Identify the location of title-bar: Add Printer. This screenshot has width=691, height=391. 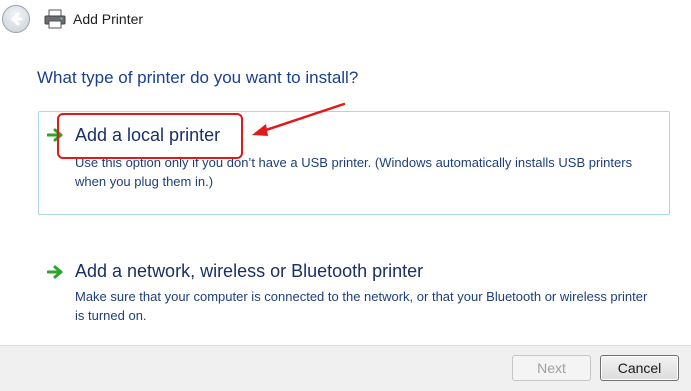
(345, 20).